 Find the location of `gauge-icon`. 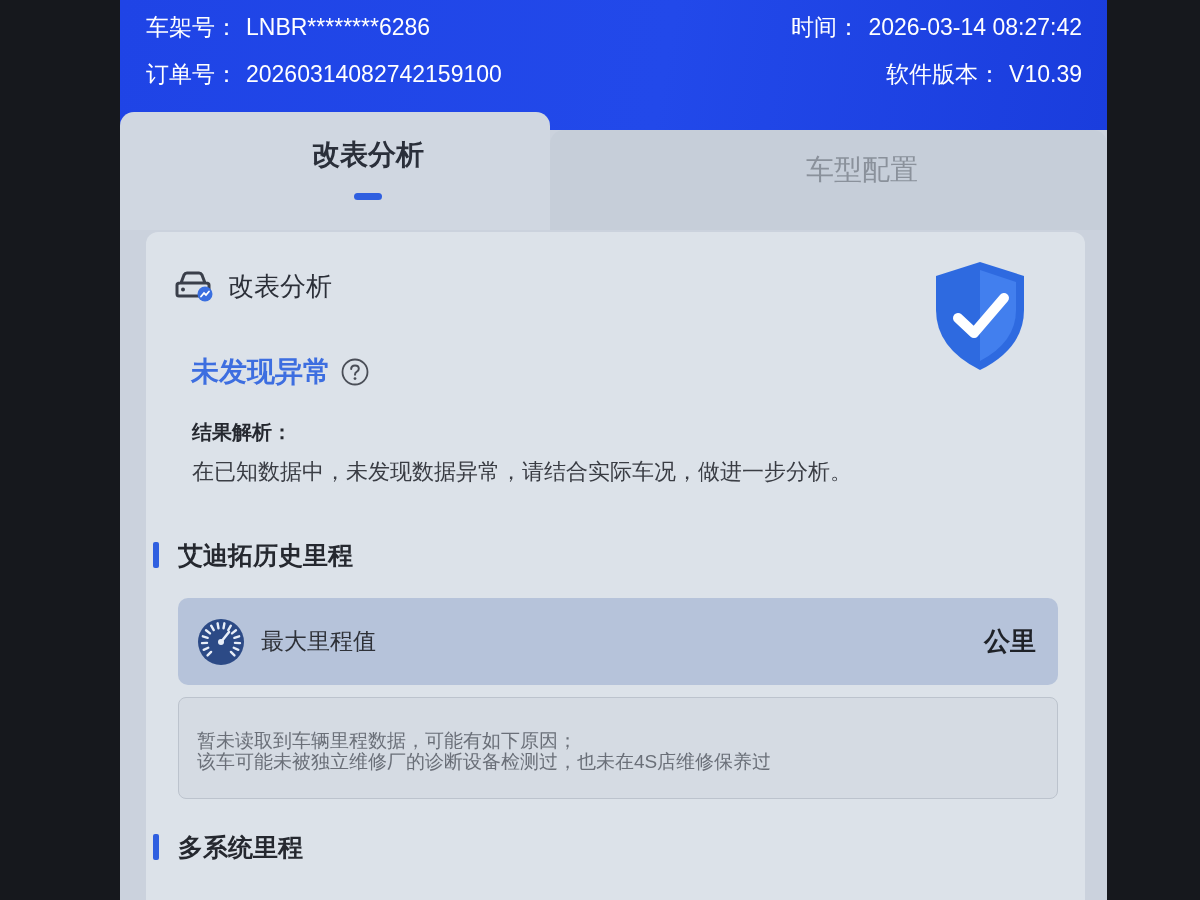

gauge-icon is located at coordinates (221, 641).